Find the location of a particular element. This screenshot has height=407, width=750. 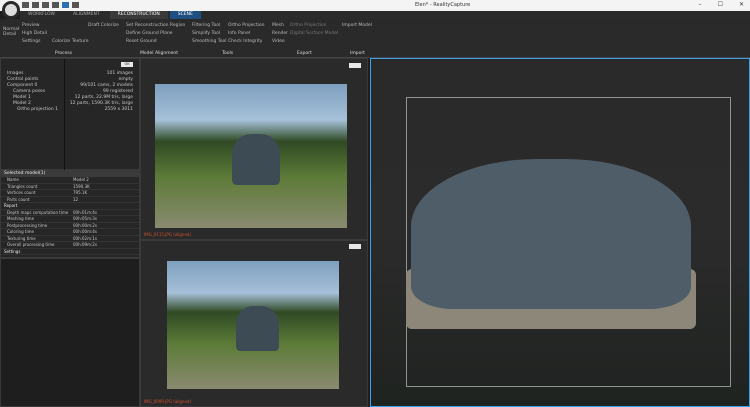

group-label-import: Import is located at coordinates (357, 53).